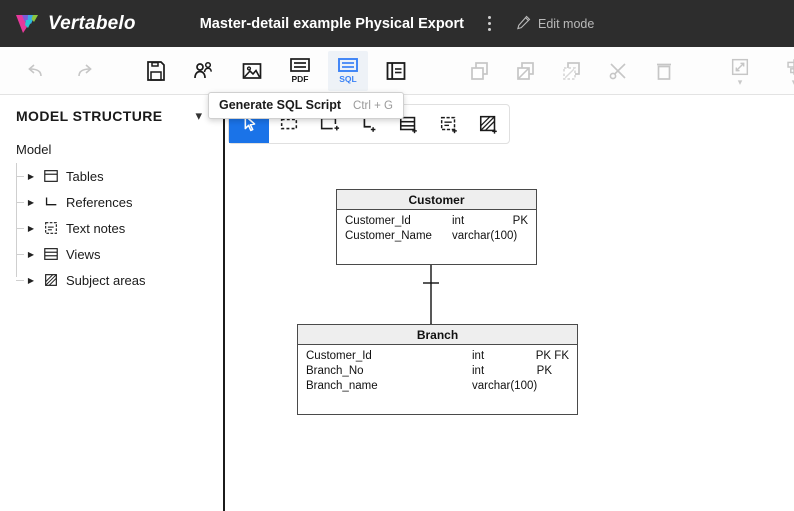 The image size is (794, 511). Describe the element at coordinates (27, 24) in the screenshot. I see `vertabelo-v-logo-icon` at that location.